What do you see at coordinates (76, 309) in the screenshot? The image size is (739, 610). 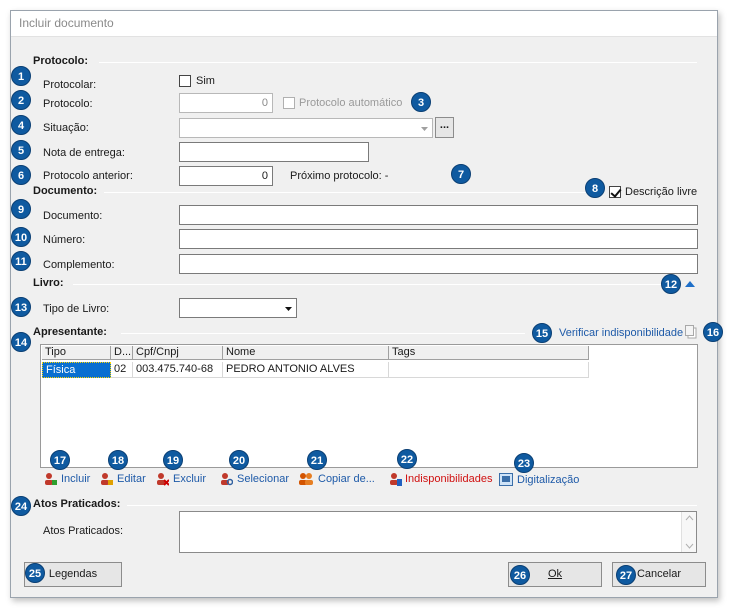 I see `tipo-livro-label: Tipo de Livro:` at bounding box center [76, 309].